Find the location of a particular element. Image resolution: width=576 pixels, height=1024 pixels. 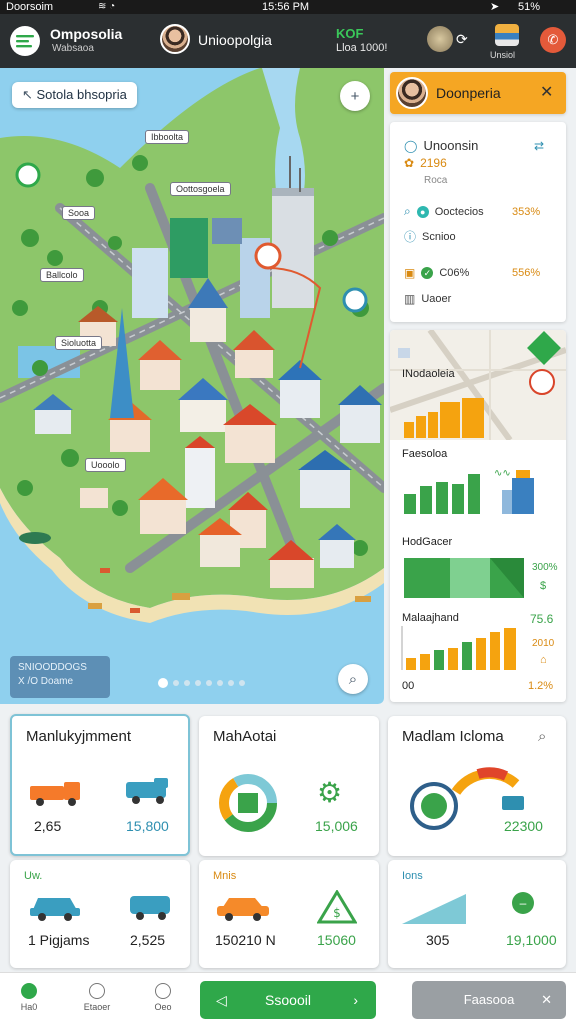

info-sub-value: 2196 is located at coordinates (433, 163).